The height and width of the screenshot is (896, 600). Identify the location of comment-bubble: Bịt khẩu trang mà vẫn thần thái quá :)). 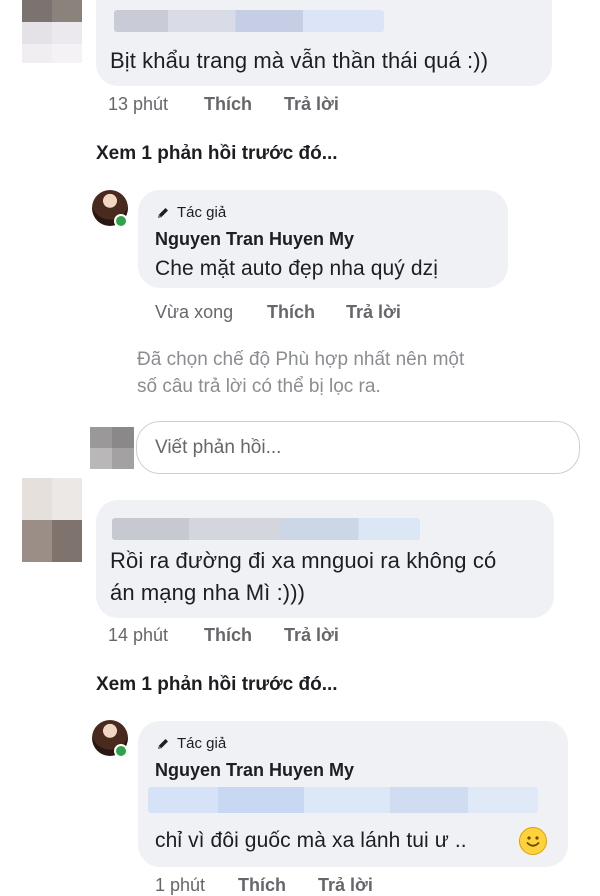
(324, 43).